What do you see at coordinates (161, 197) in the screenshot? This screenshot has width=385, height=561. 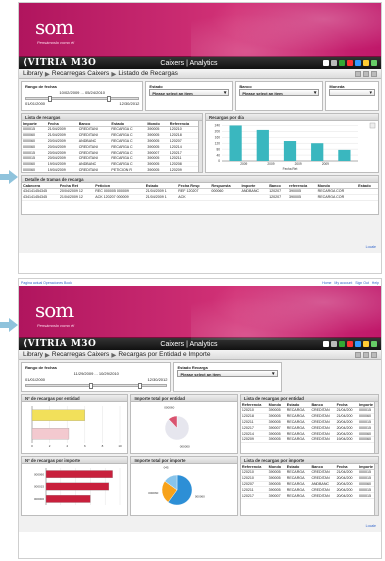 I see `table-cell: 21/04/2009 1` at bounding box center [161, 197].